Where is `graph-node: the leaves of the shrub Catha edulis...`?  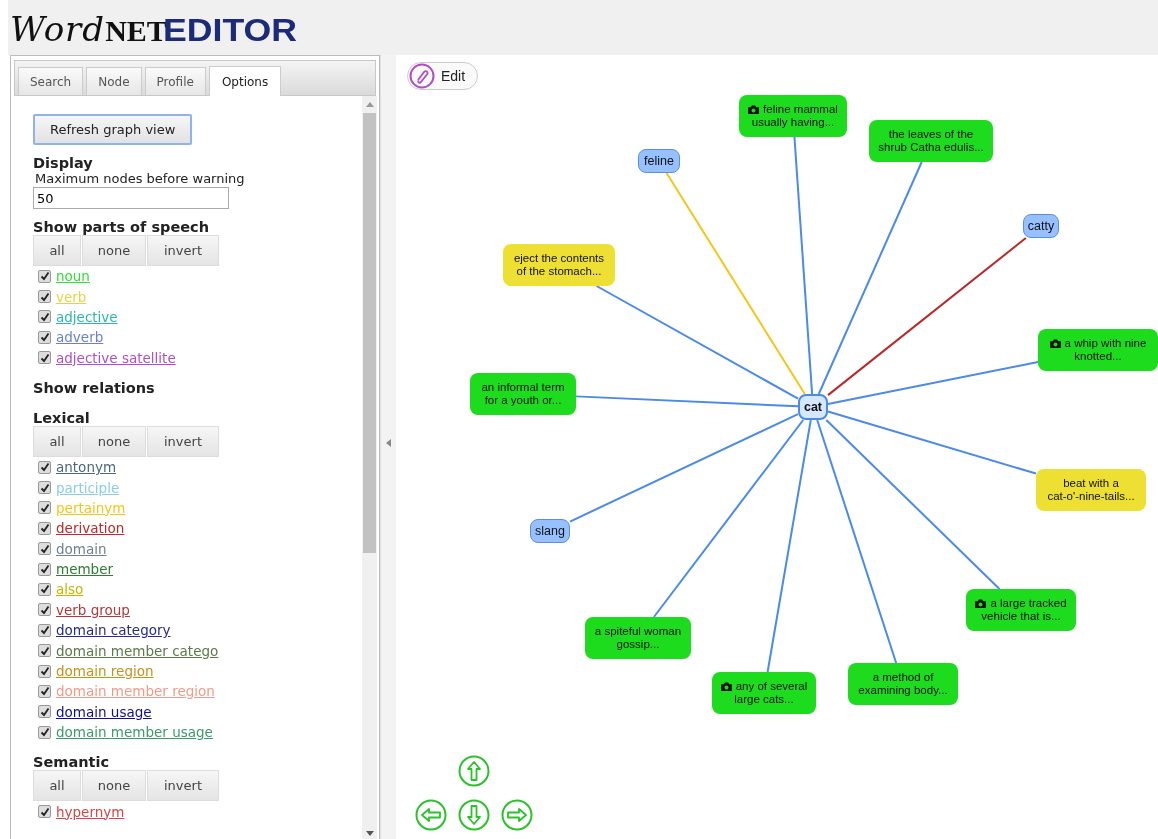
graph-node: the leaves of the shrub Catha edulis... is located at coordinates (931, 141).